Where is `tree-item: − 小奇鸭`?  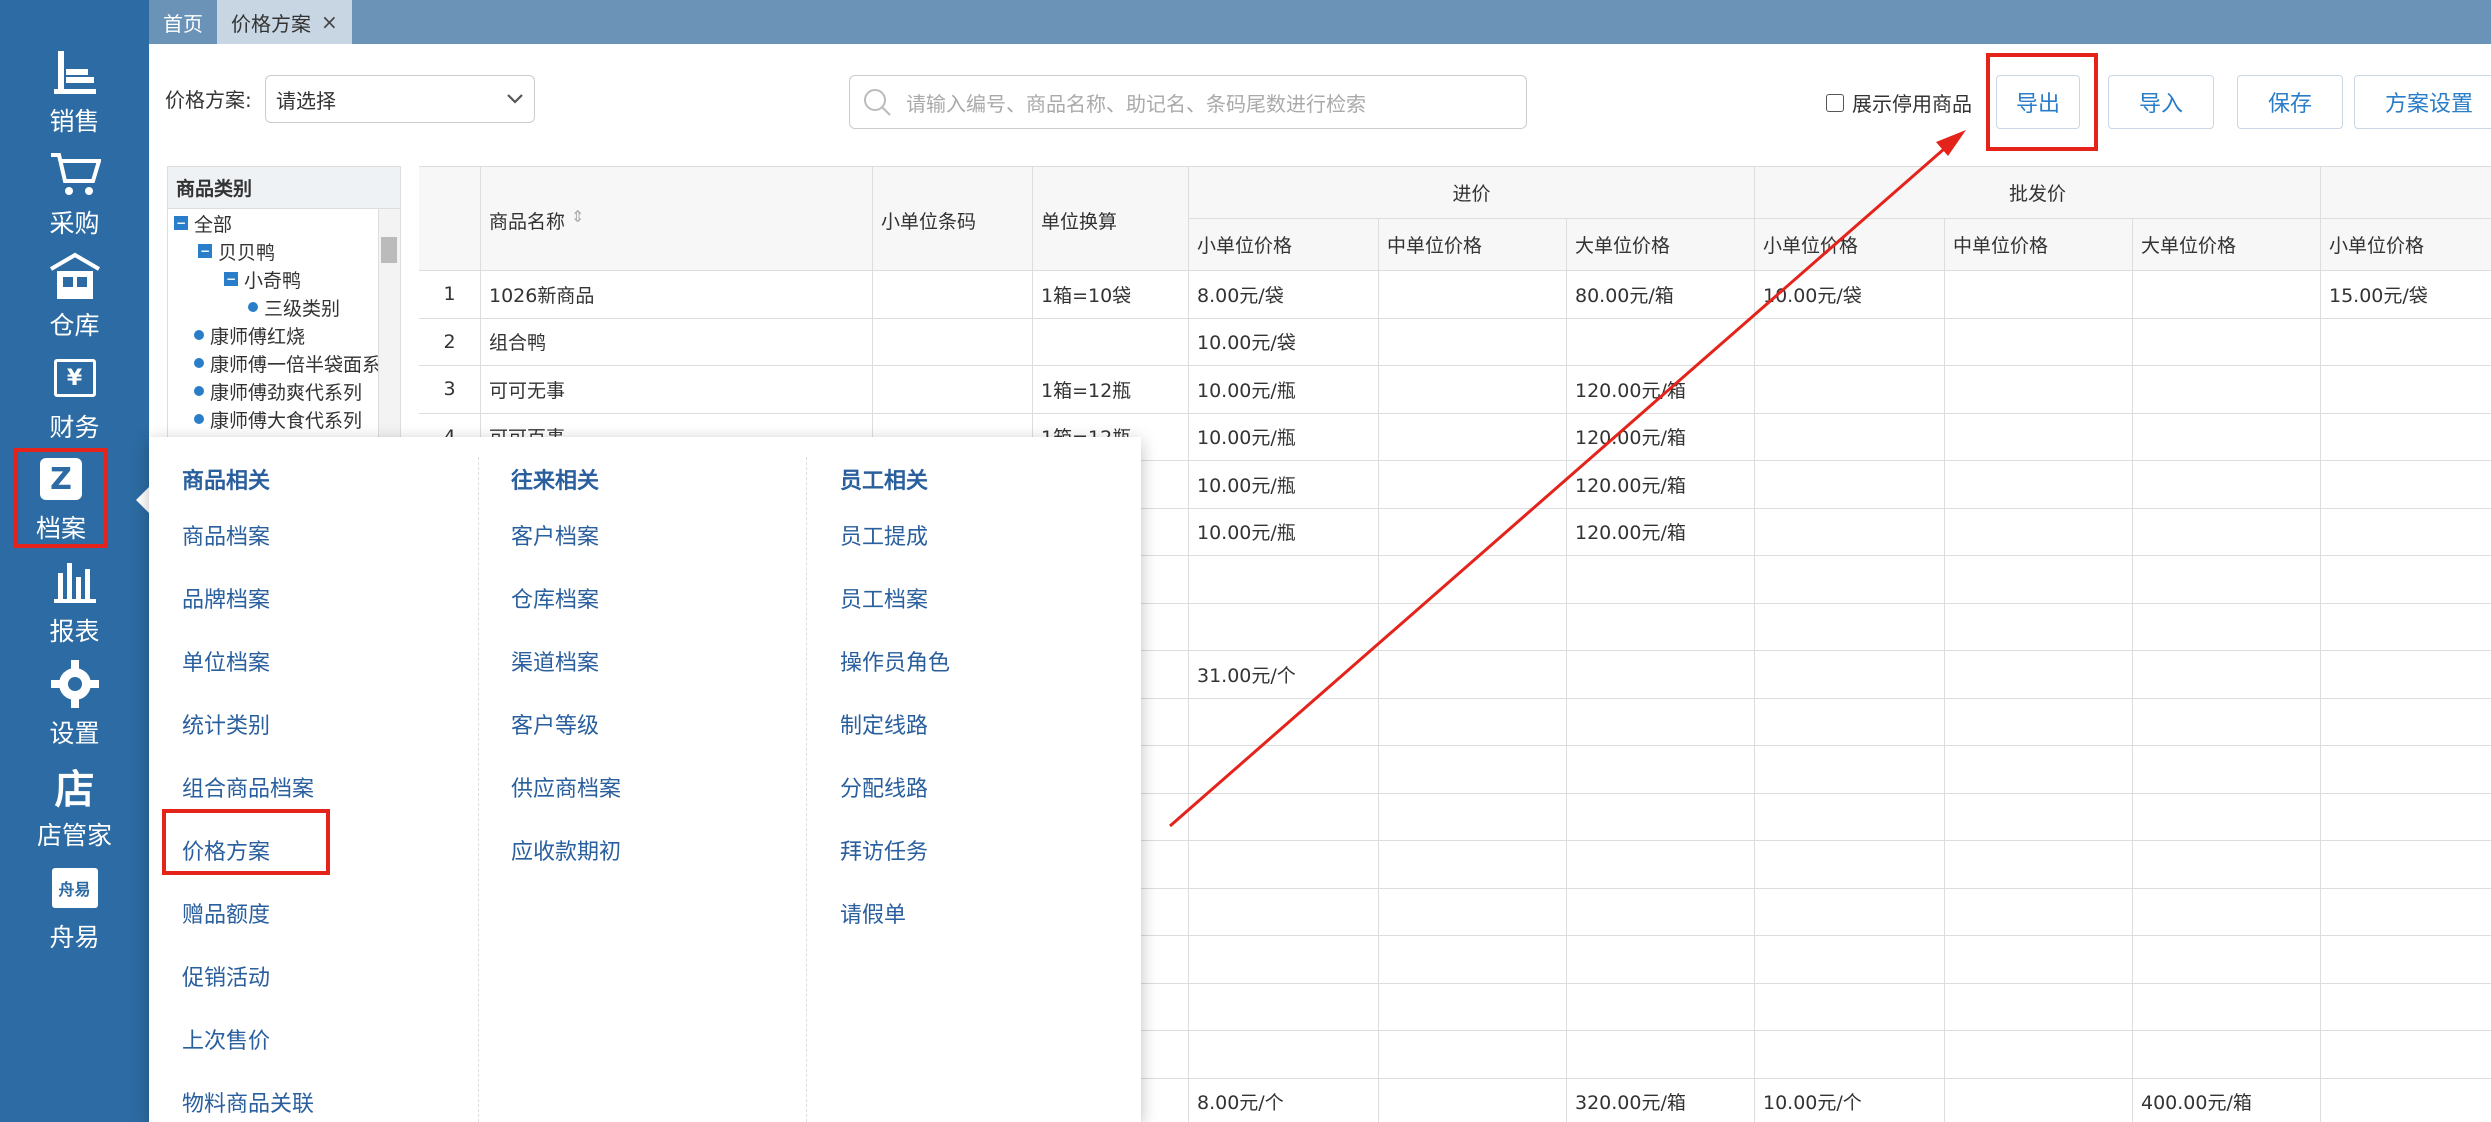 tree-item: − 小奇鸭 is located at coordinates (284, 279).